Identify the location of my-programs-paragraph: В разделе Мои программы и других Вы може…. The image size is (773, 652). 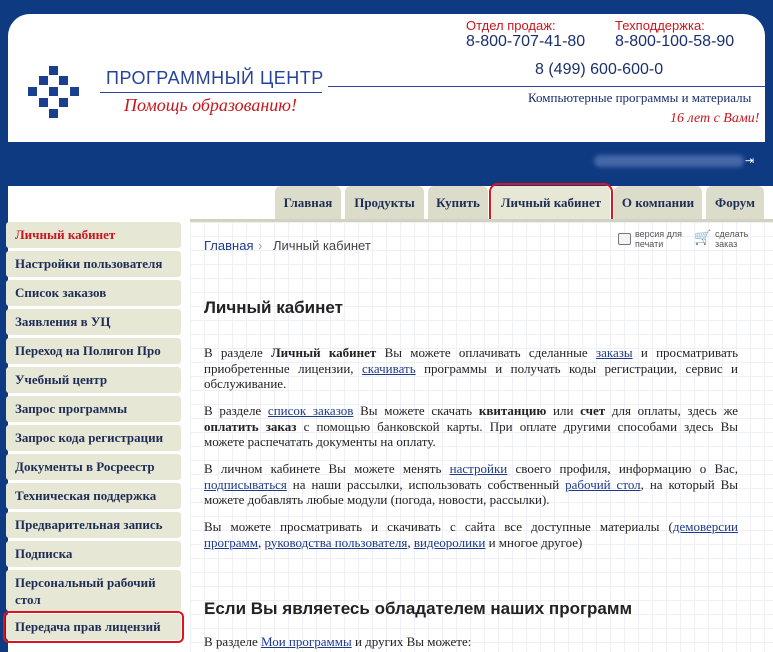
(338, 641).